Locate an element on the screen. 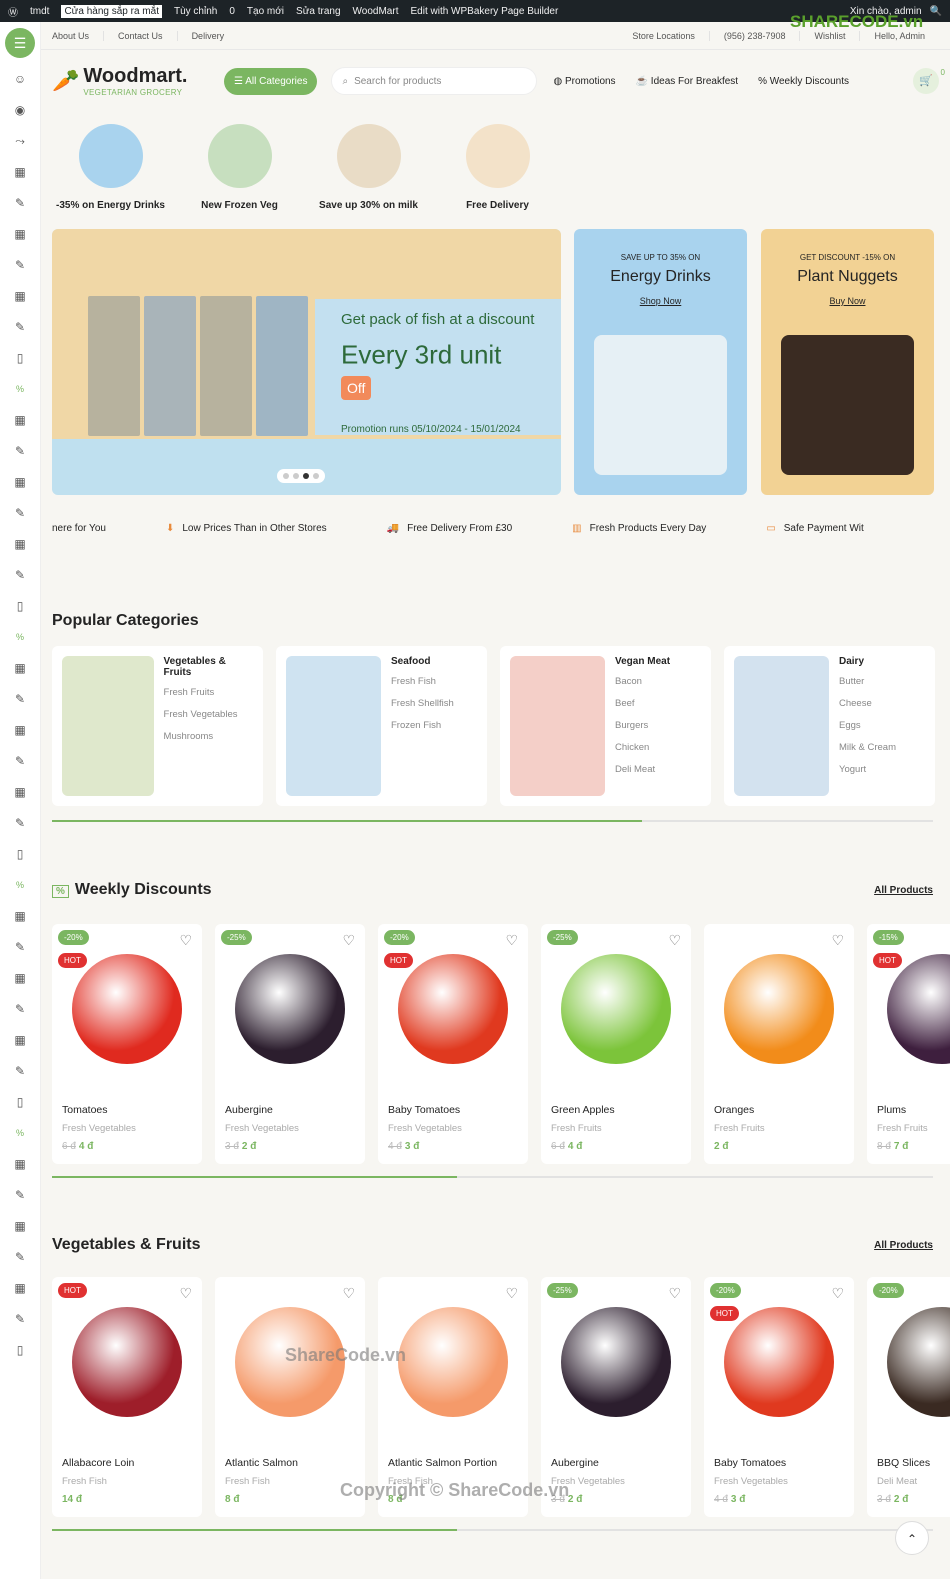  nav-ideas-breakfast: ☕ Ideas For Breakfest is located at coordinates (687, 81).